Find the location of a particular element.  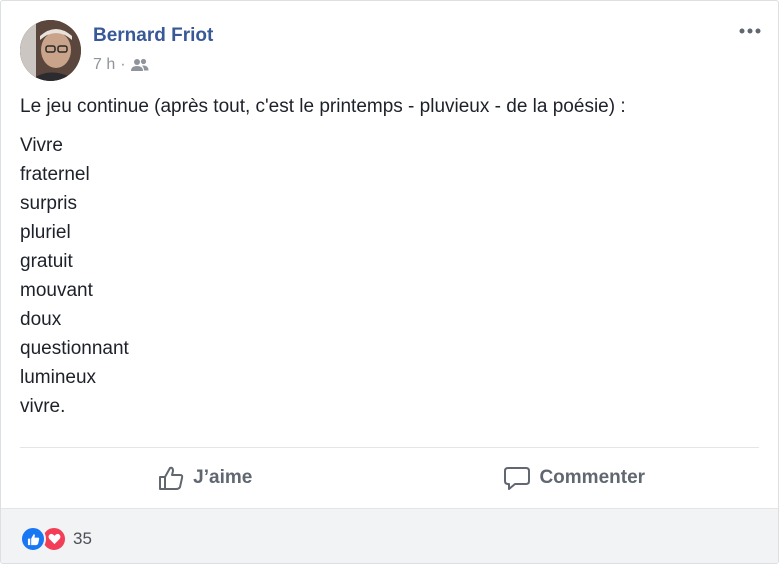

thumbs-up-icon is located at coordinates (171, 478).